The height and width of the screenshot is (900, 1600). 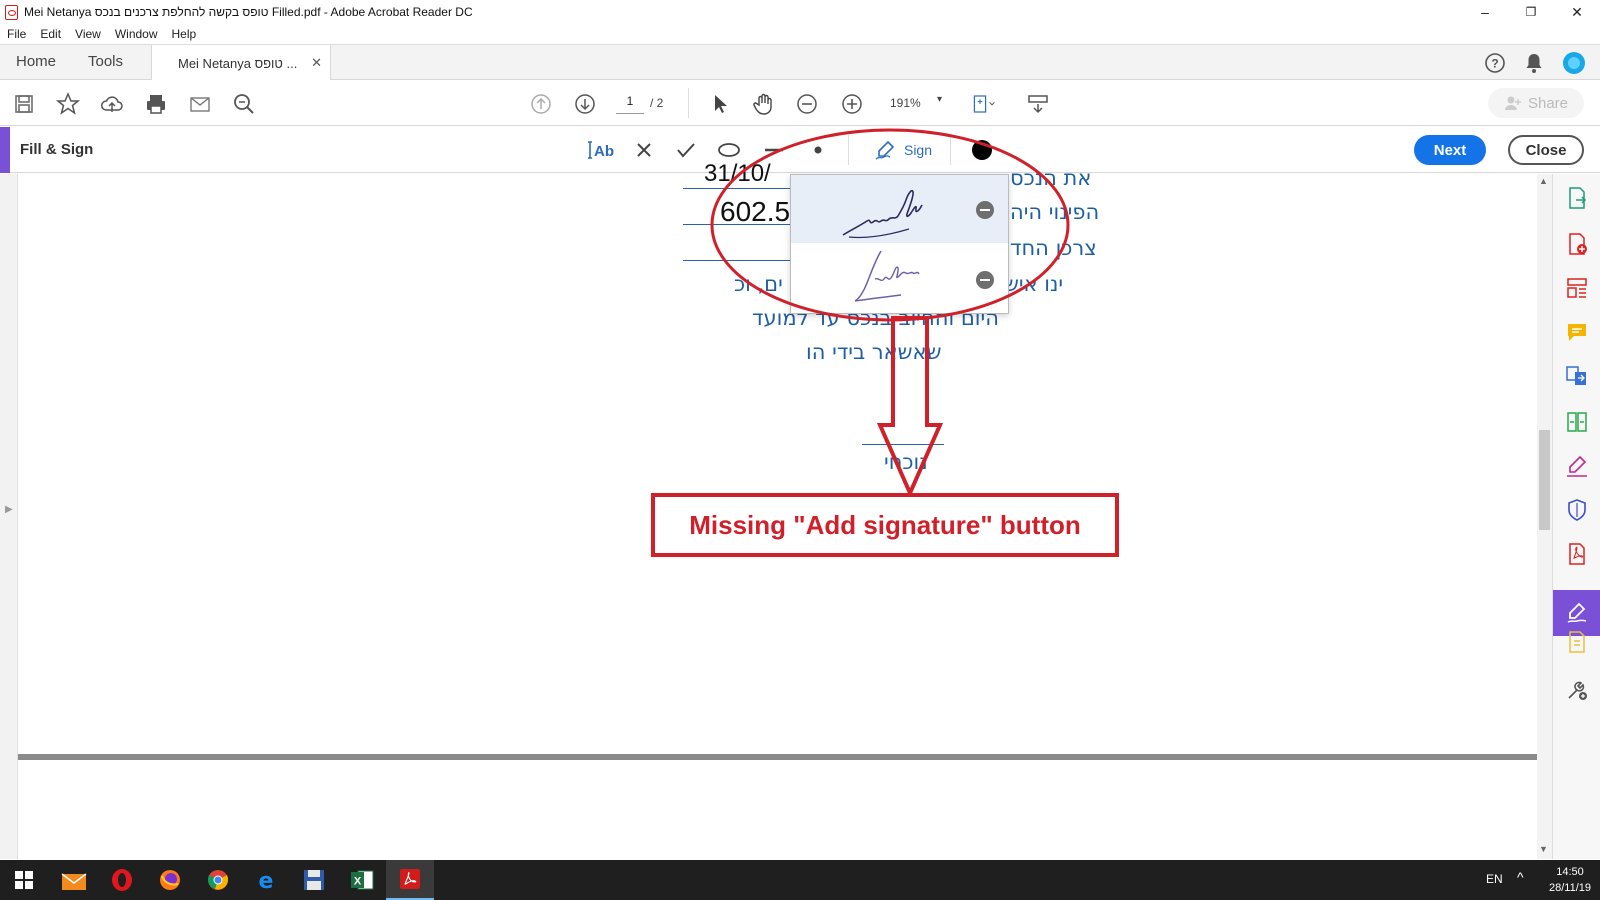 What do you see at coordinates (1577, 244) in the screenshot?
I see `create-pdf-icon` at bounding box center [1577, 244].